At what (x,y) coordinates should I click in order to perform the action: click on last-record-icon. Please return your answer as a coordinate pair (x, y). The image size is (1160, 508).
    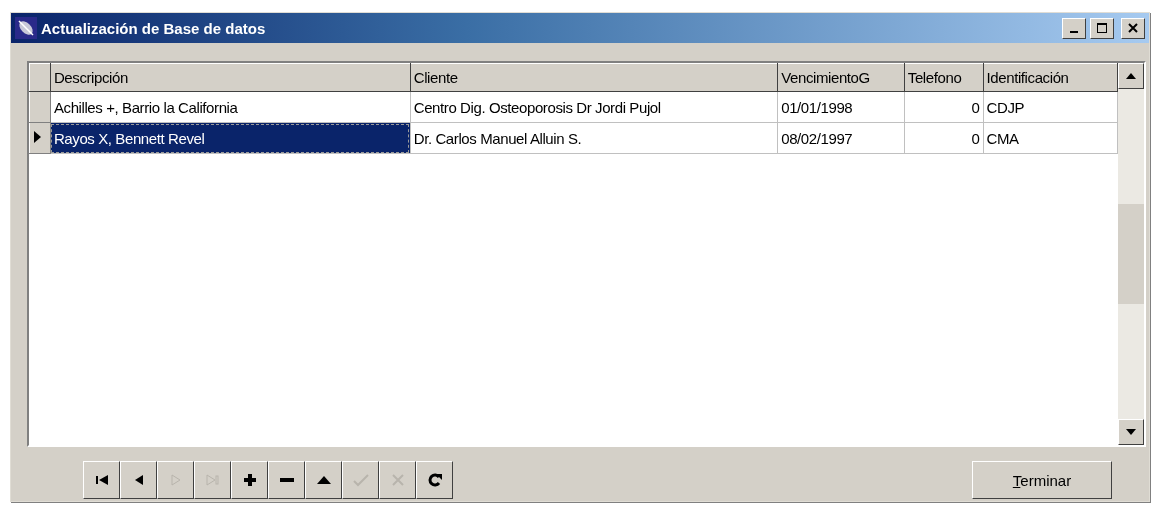
    Looking at the image, I should click on (212, 480).